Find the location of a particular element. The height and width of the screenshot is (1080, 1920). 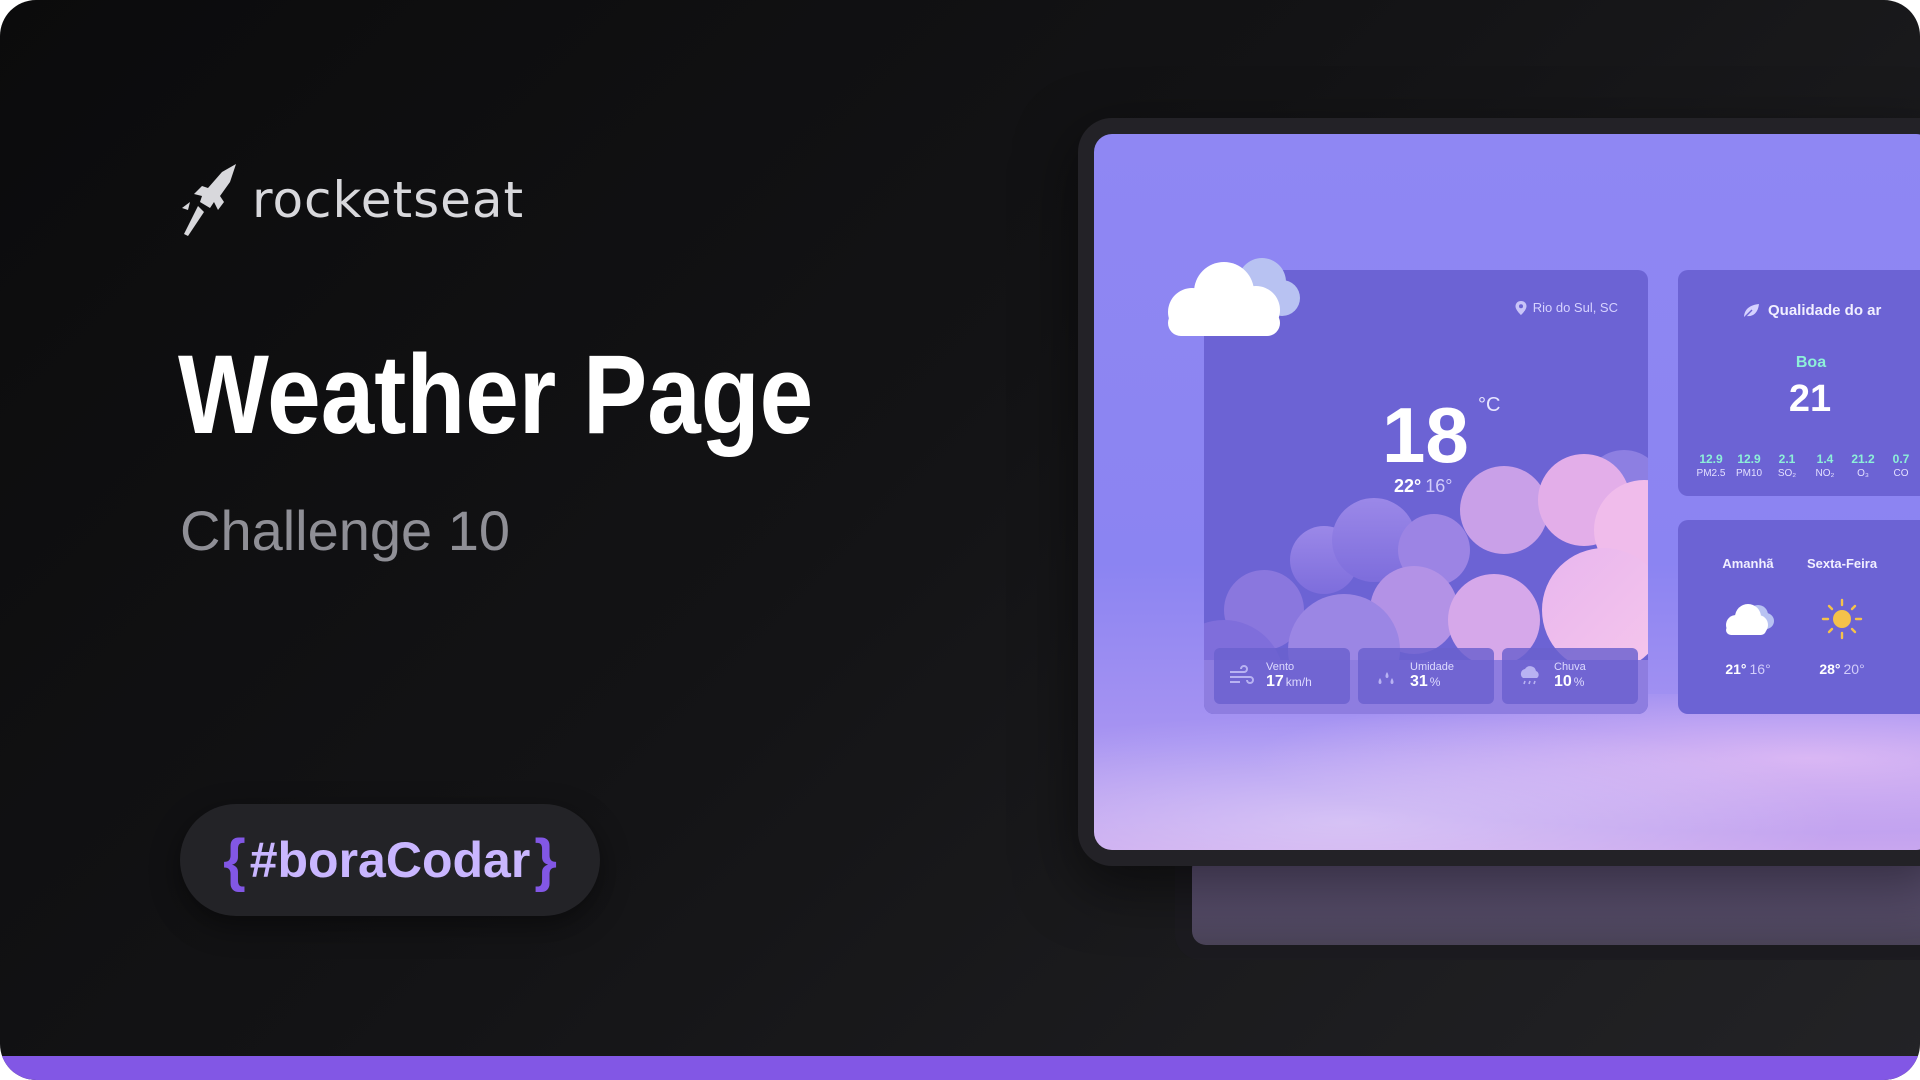

hashtag-badge: { #boraCodar } is located at coordinates (390, 860).